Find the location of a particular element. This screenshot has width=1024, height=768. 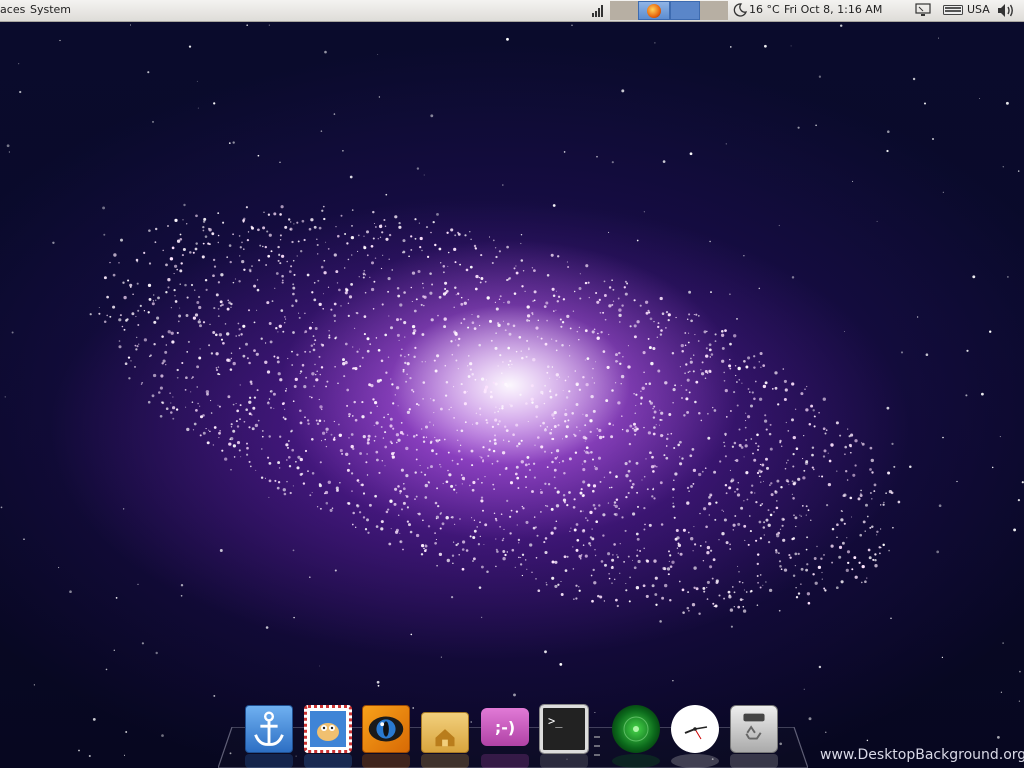

keyboard-layout: USA is located at coordinates (978, 9).